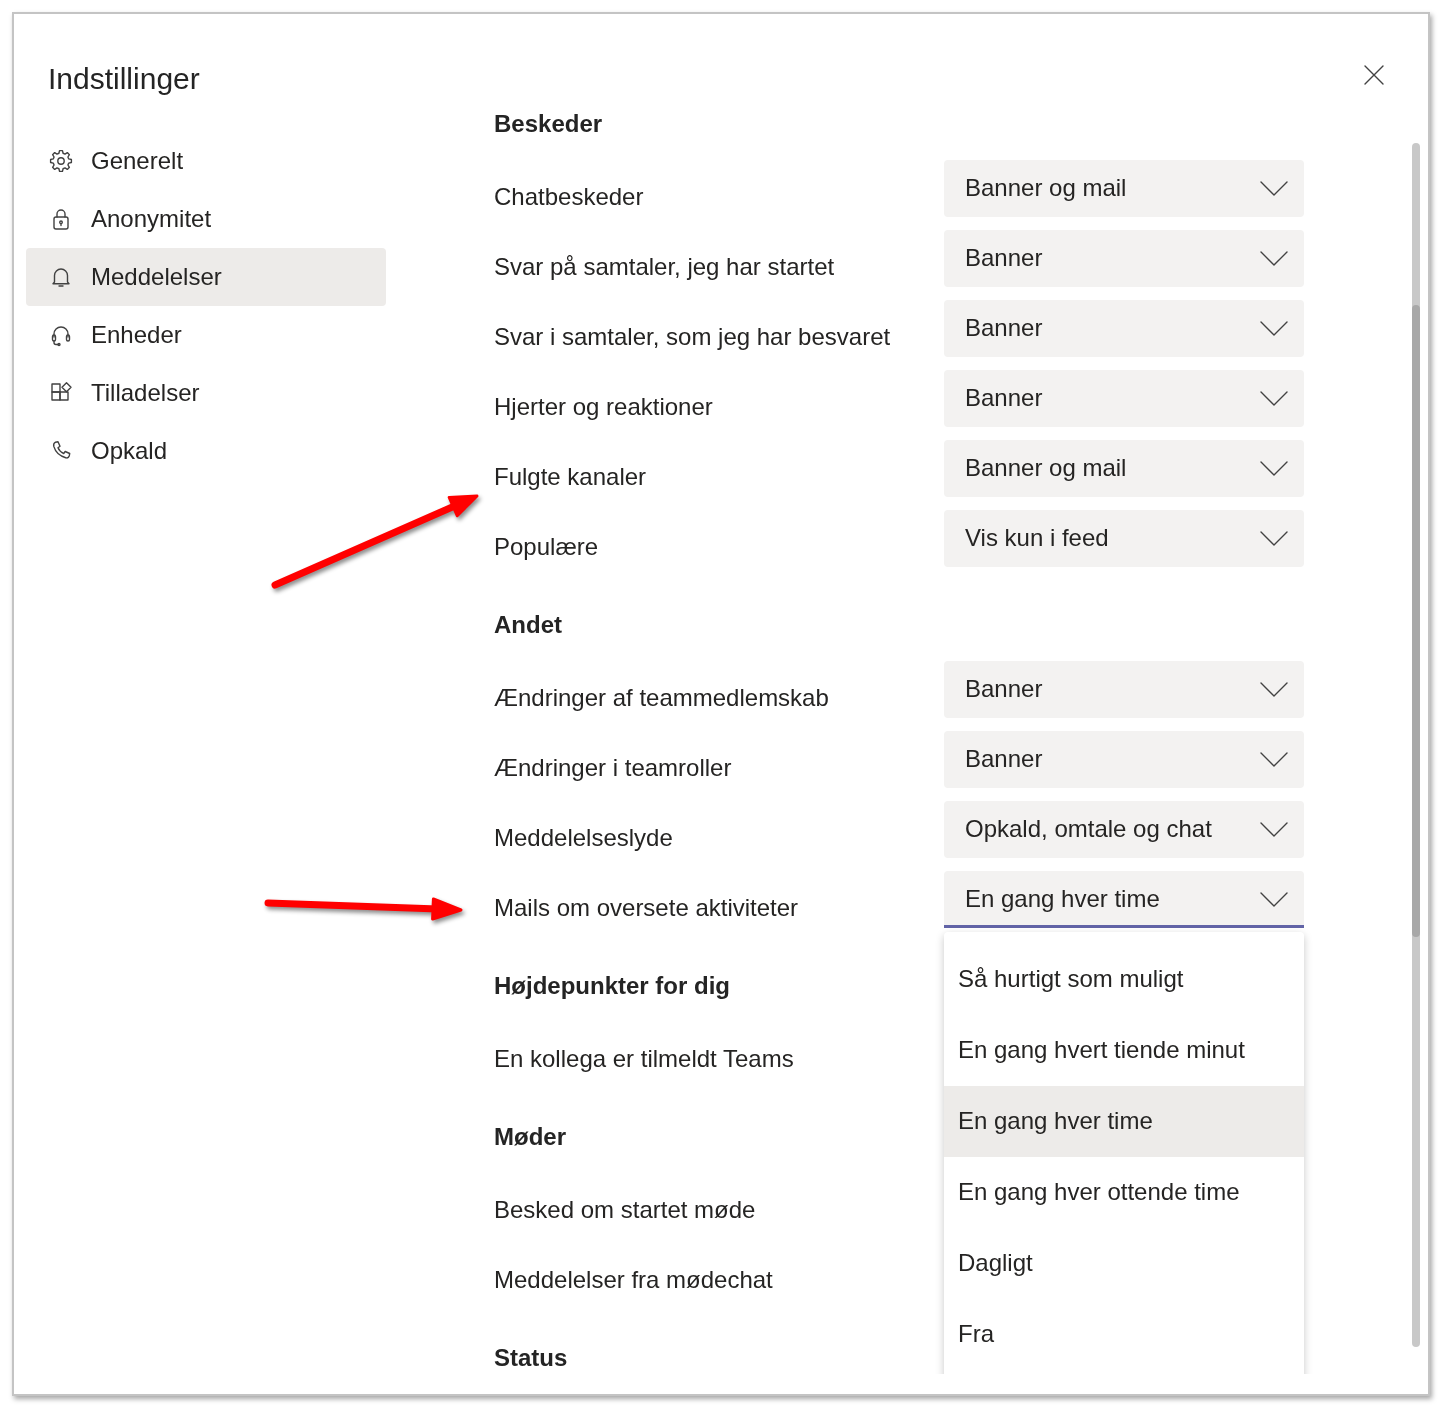 The height and width of the screenshot is (1408, 1442). I want to click on sidebar-item: Tilladelser, so click(206, 393).